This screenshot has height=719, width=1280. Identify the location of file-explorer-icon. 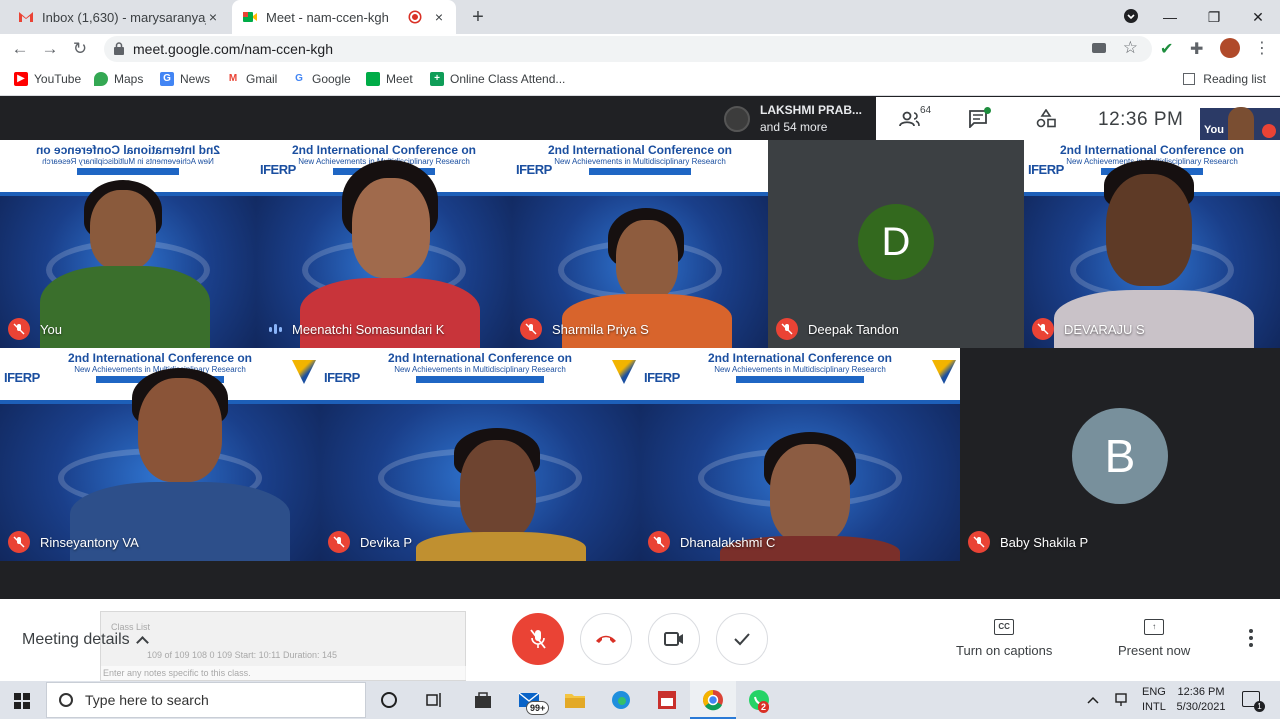
(575, 700).